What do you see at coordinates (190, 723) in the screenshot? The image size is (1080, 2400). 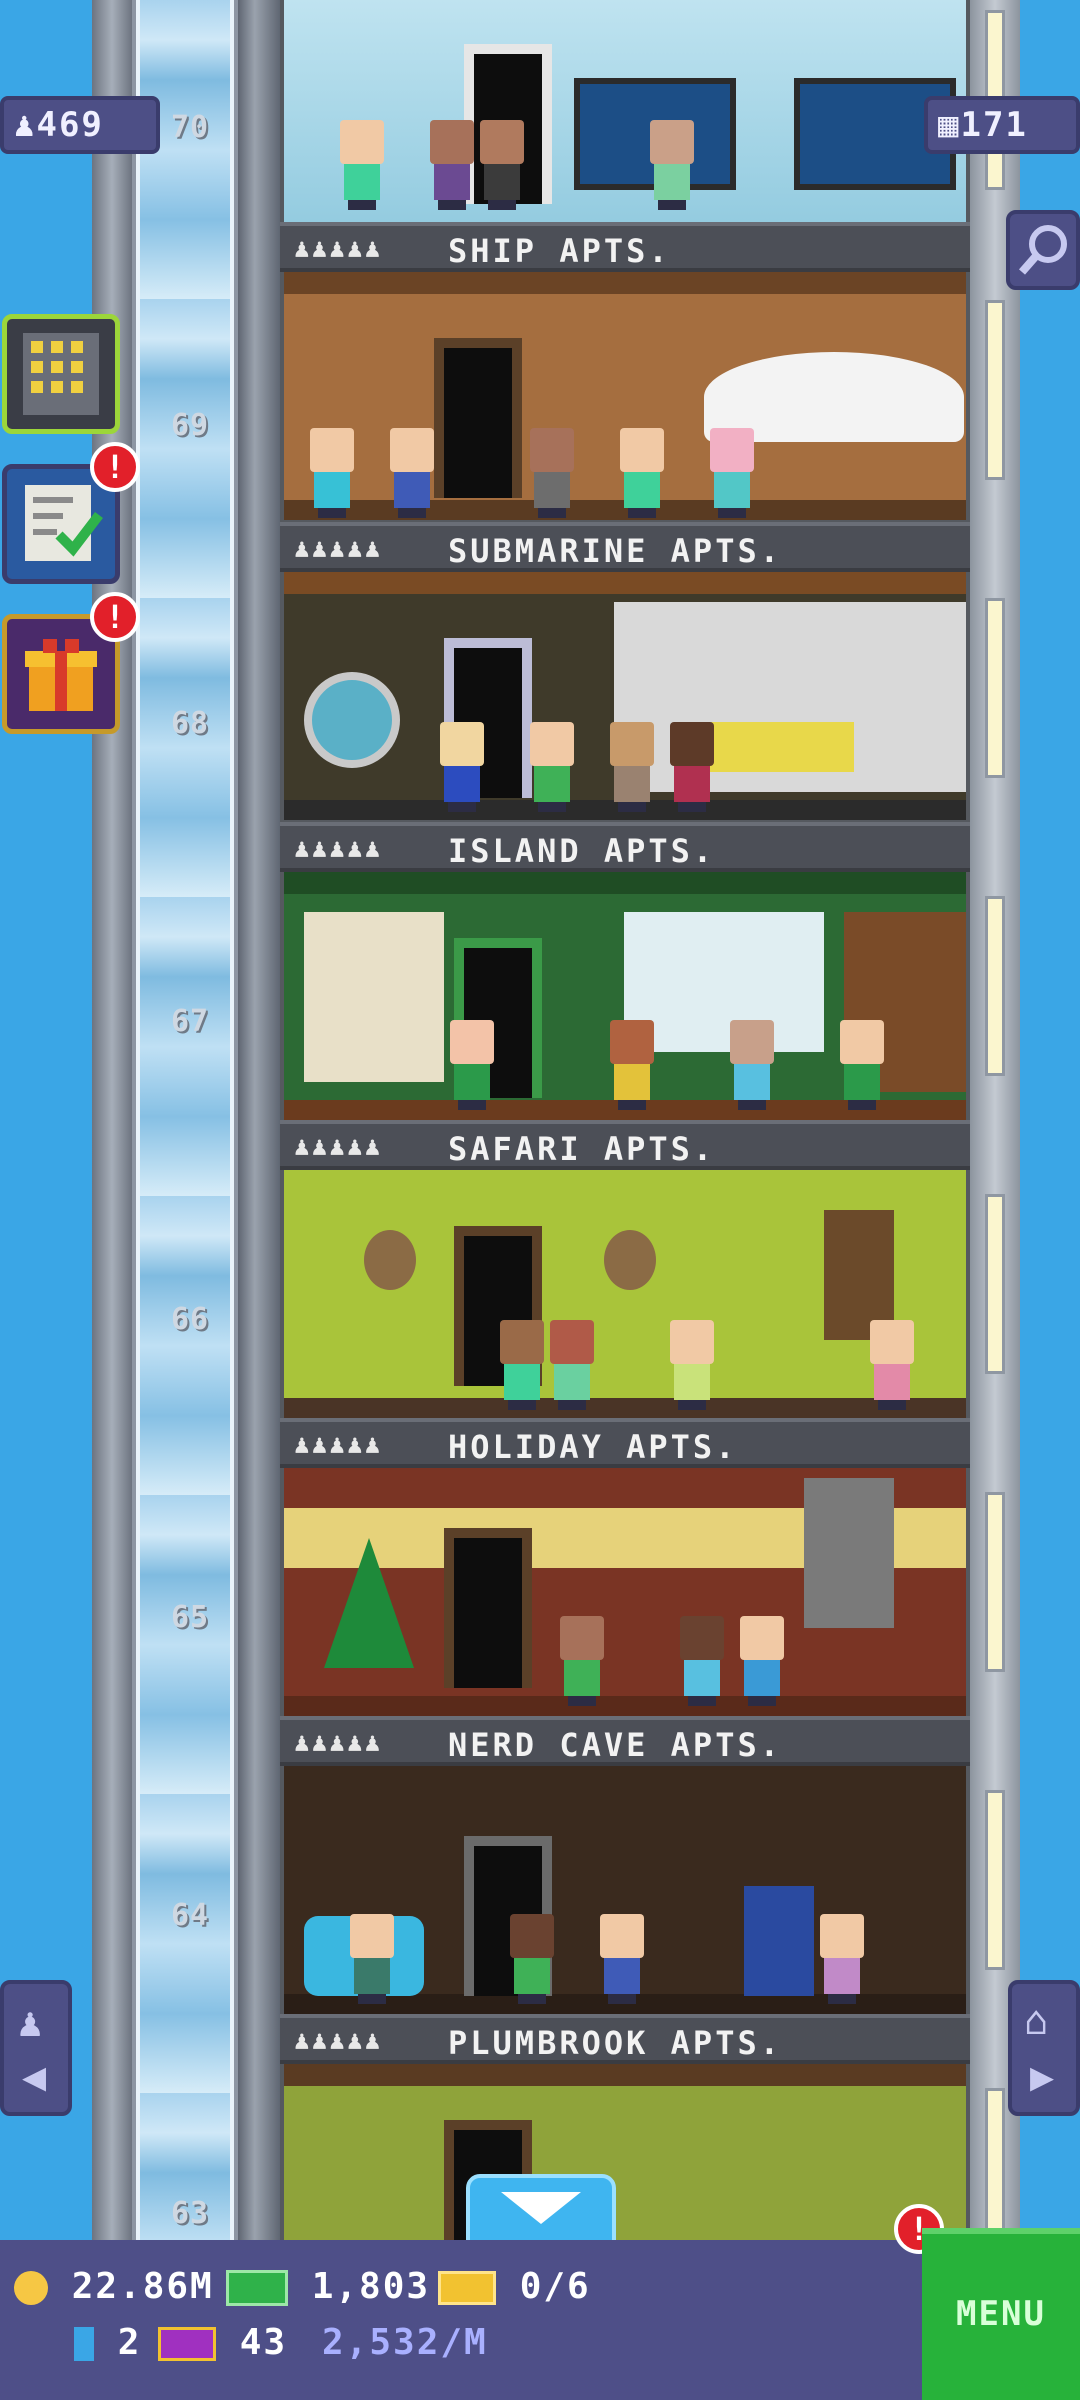 I see `floor-number: 68` at bounding box center [190, 723].